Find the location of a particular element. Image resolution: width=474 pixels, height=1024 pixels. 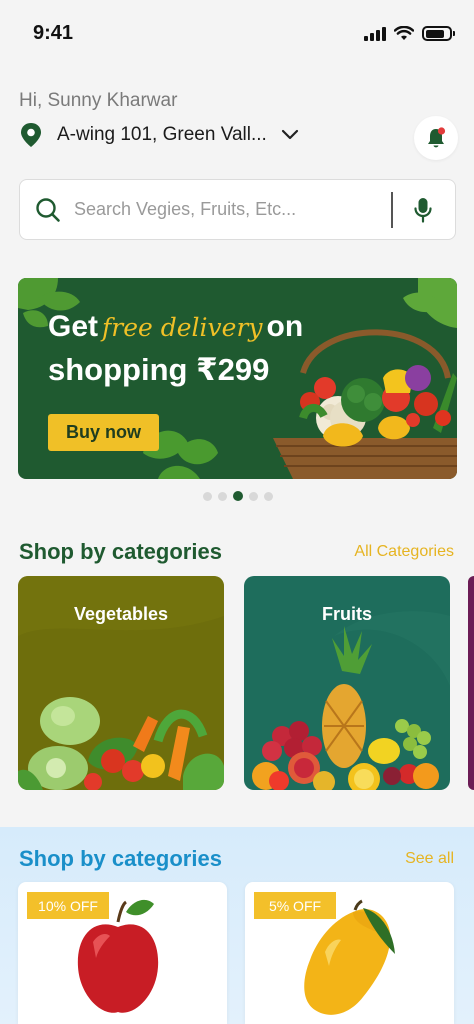

carousel-dot-active is located at coordinates (238, 496).